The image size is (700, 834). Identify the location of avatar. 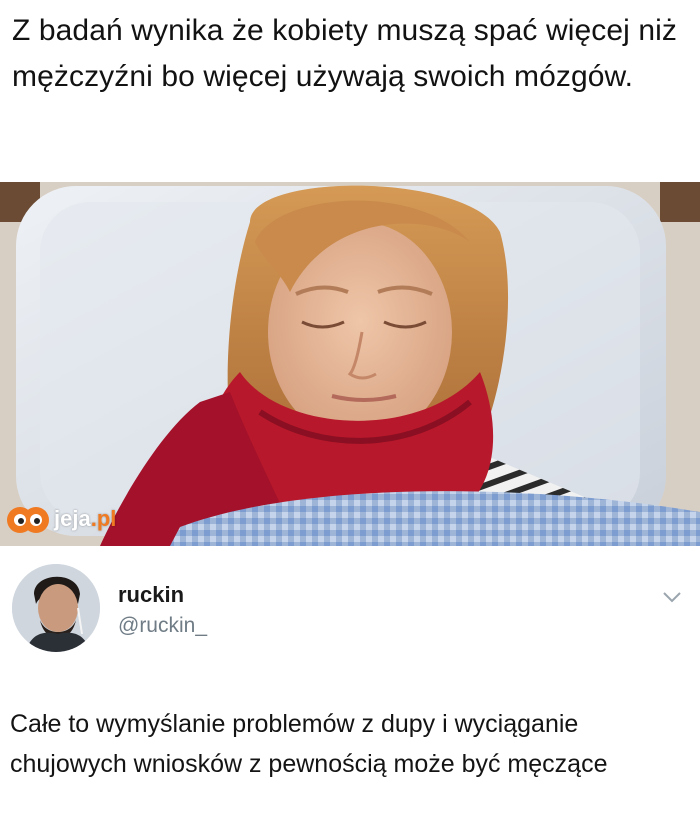
(56, 608).